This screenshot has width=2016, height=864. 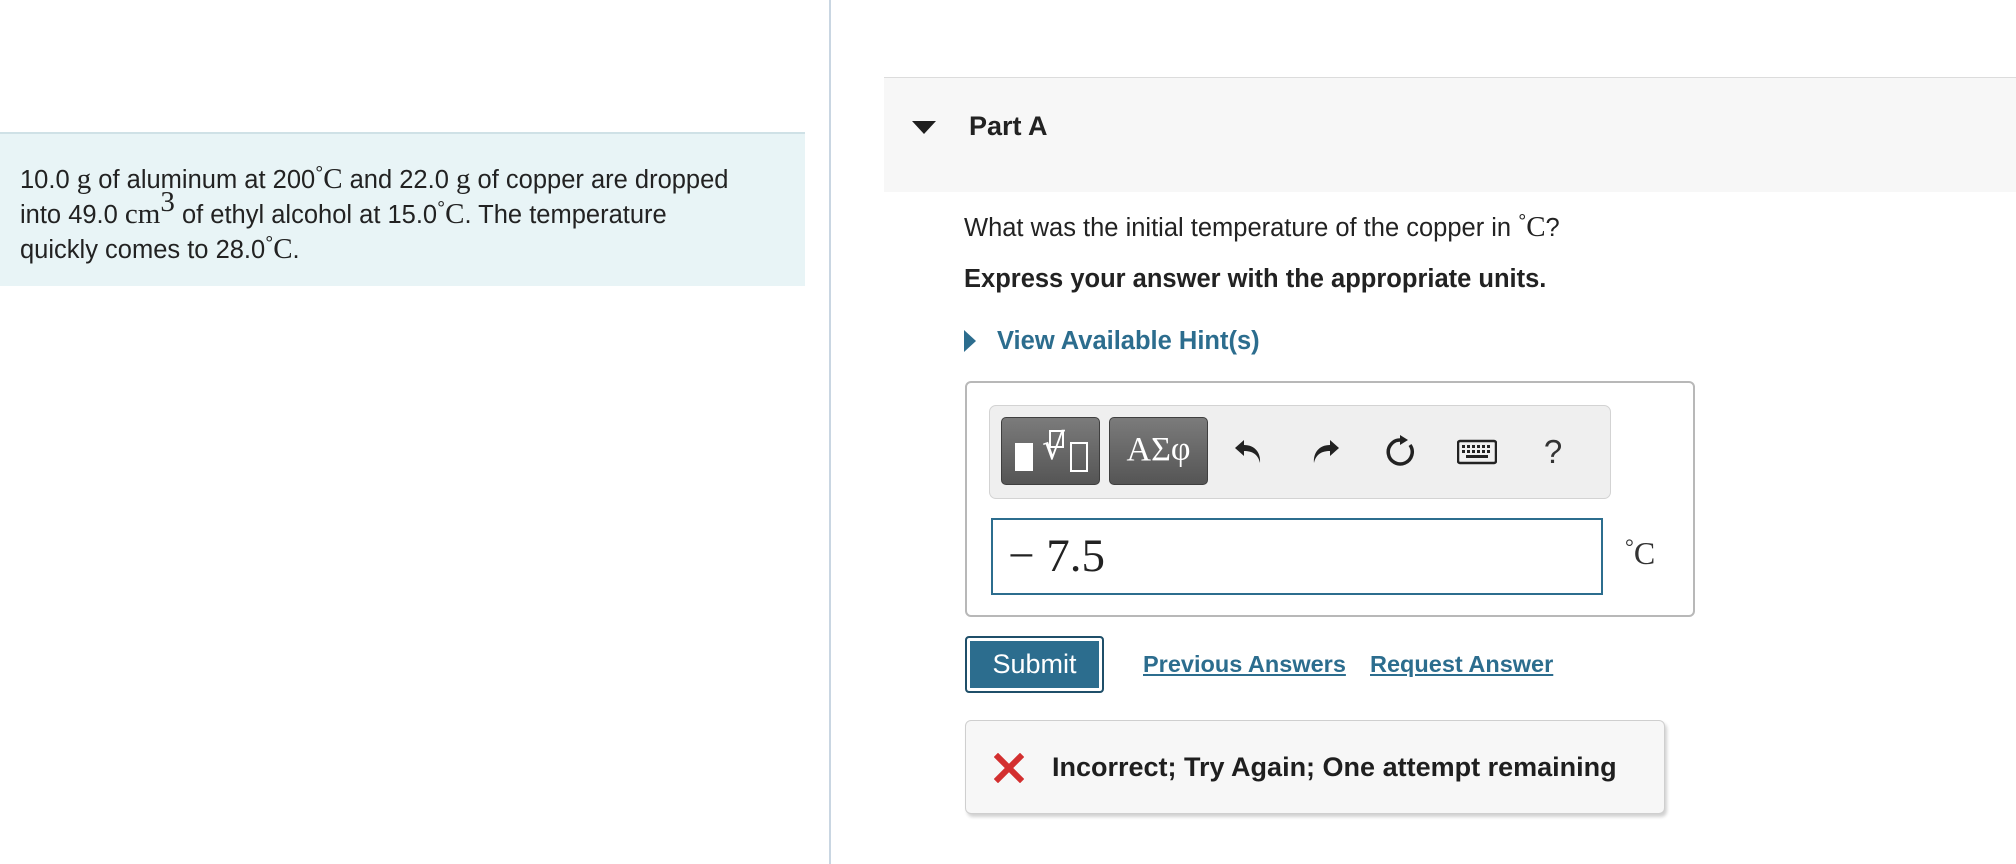 I want to click on request-answer-link: Request Answer, so click(x=1461, y=664).